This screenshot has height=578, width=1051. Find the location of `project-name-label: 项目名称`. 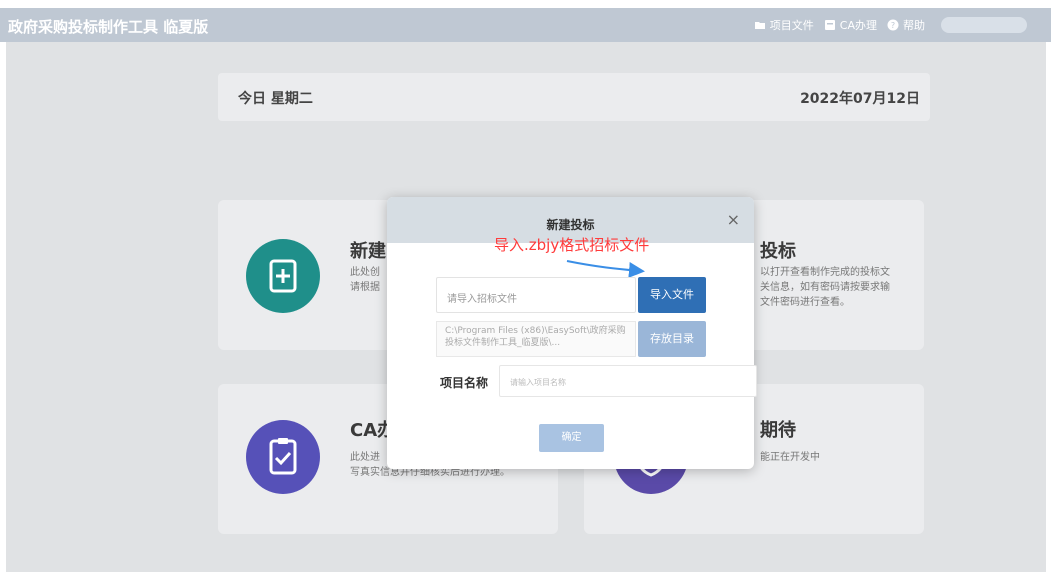

project-name-label: 项目名称 is located at coordinates (464, 383).